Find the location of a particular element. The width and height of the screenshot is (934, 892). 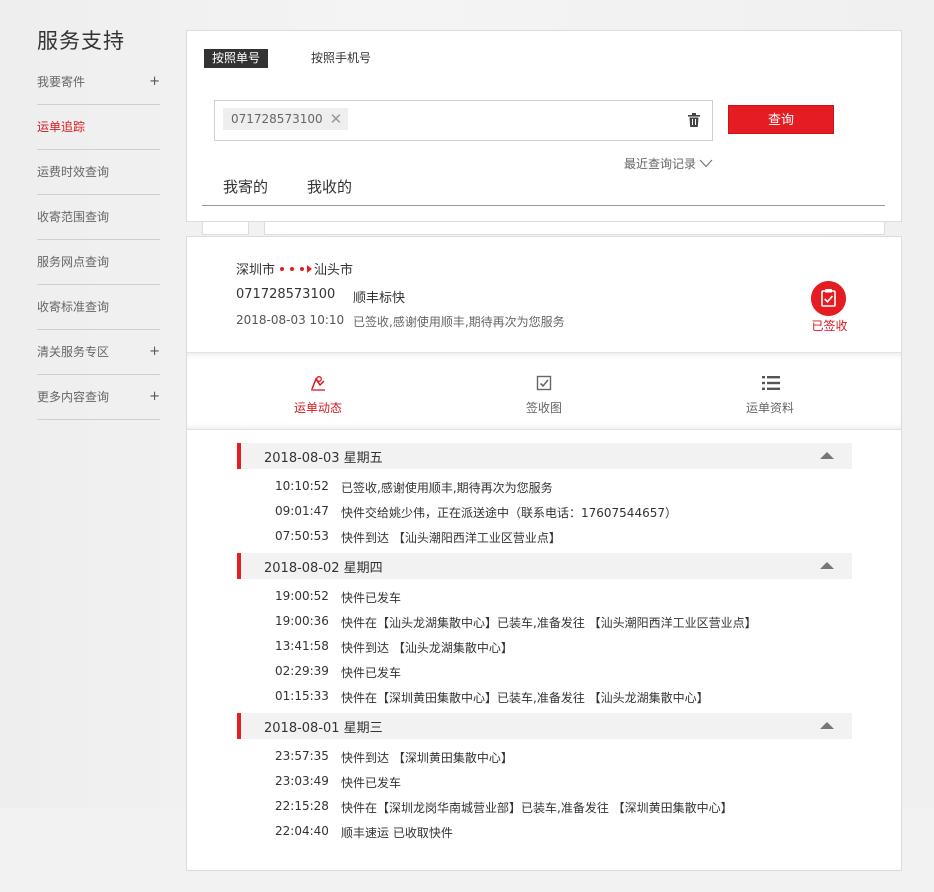

sidebar-item-tracking: 运单追踪 is located at coordinates (98, 127).